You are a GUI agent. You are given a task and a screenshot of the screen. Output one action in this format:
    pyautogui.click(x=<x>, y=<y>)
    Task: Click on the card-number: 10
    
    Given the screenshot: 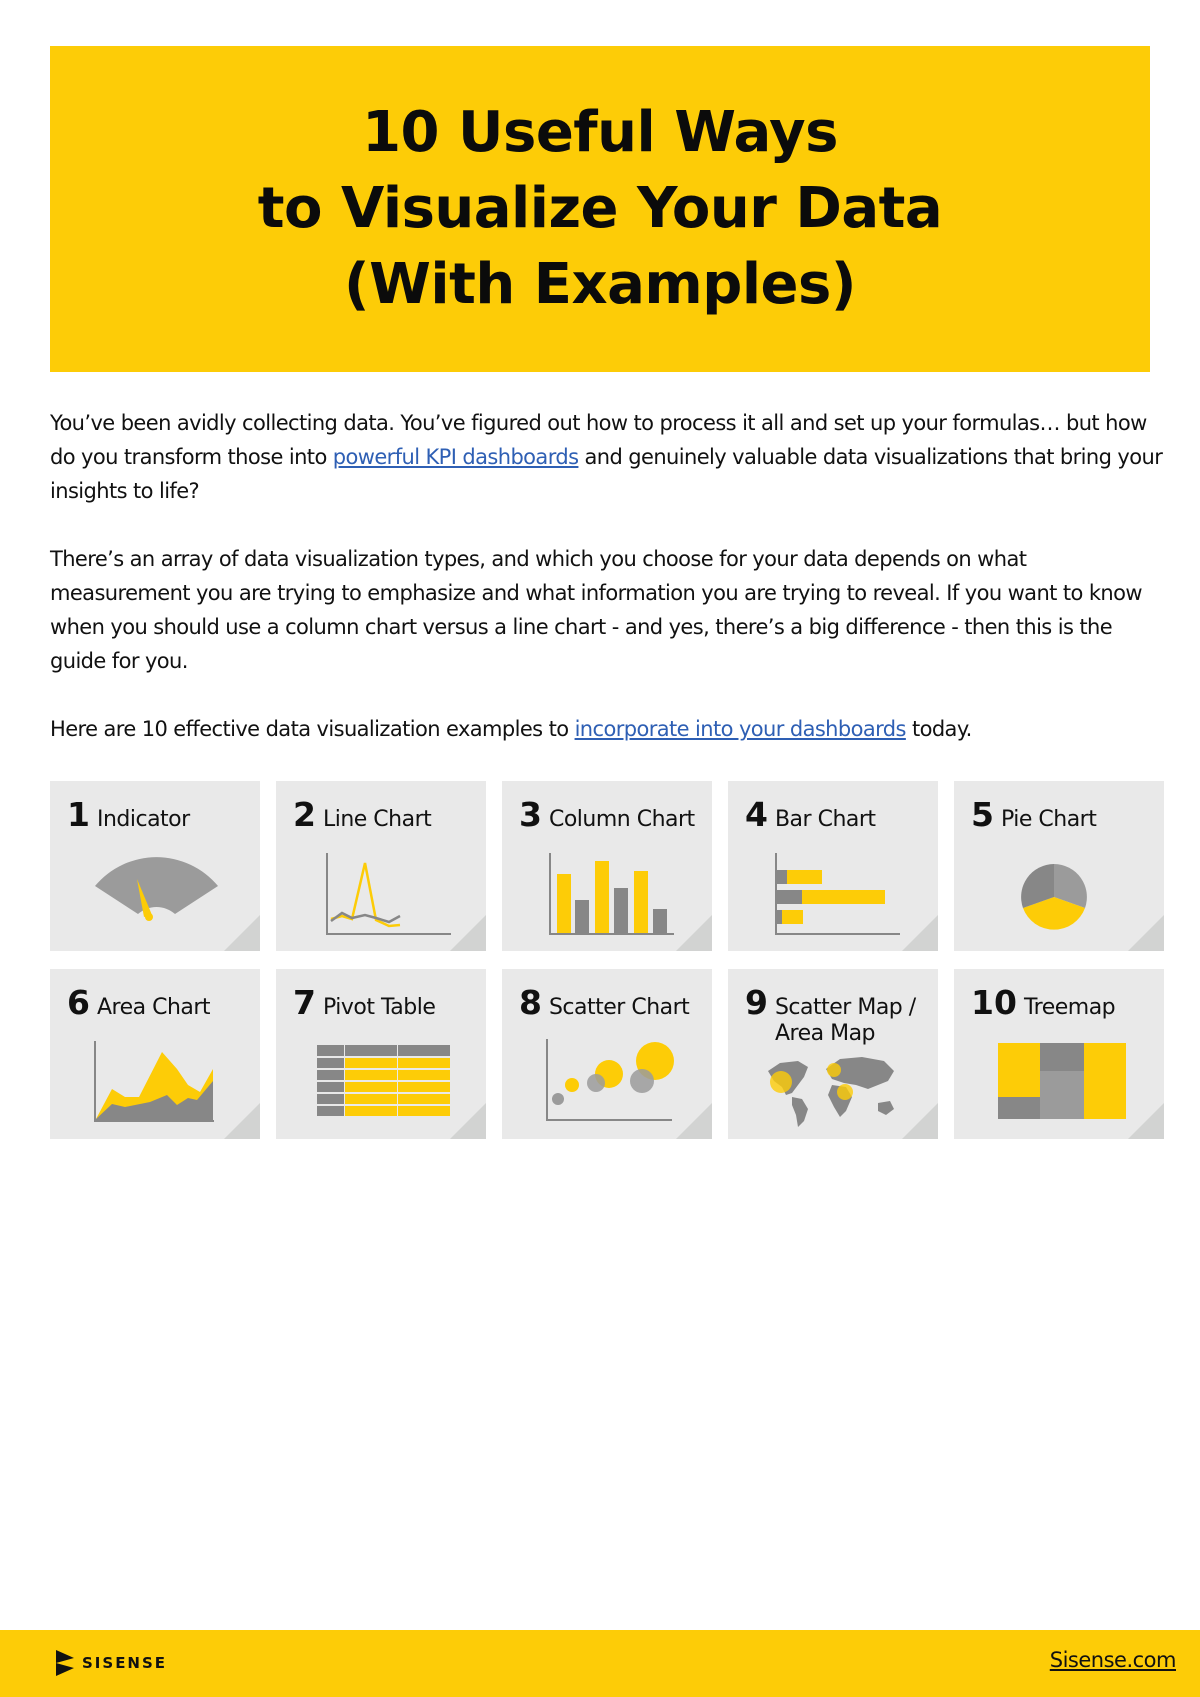 What is the action you would take?
    pyautogui.click(x=994, y=1002)
    